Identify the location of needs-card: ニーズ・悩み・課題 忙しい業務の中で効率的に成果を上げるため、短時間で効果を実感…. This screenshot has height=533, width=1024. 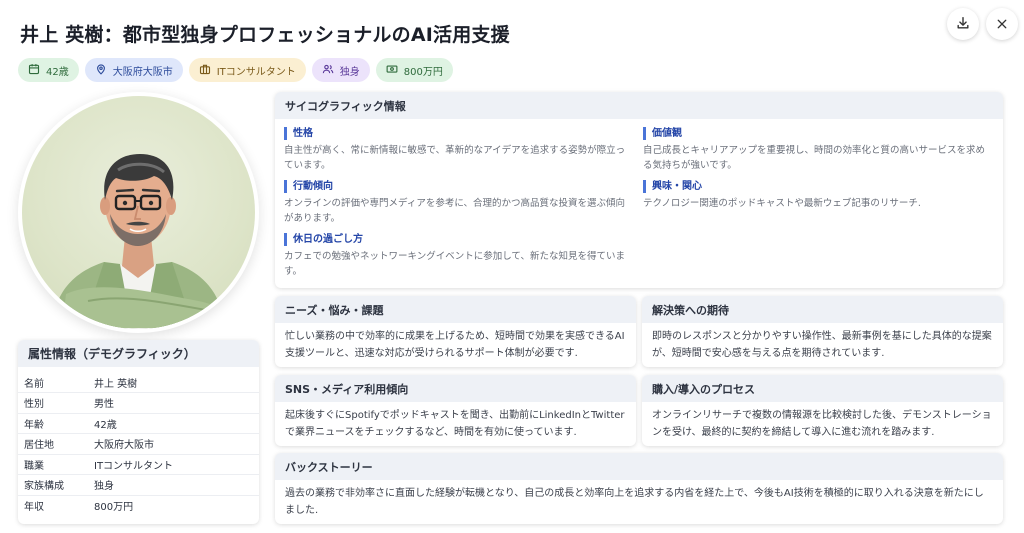
(455, 331).